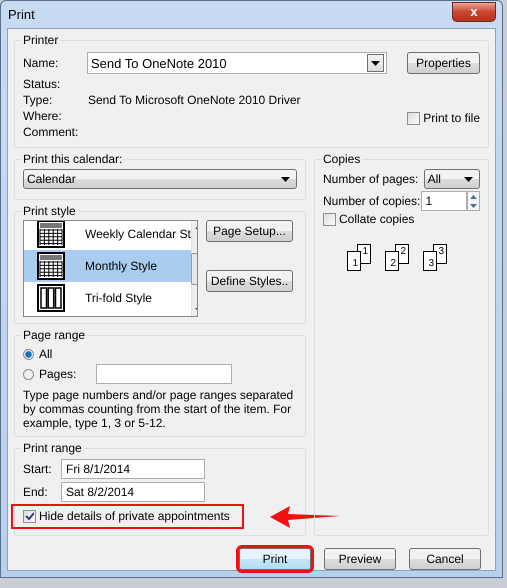 This screenshot has height=588, width=507. I want to click on style-item: Monthly Style, so click(107, 266).